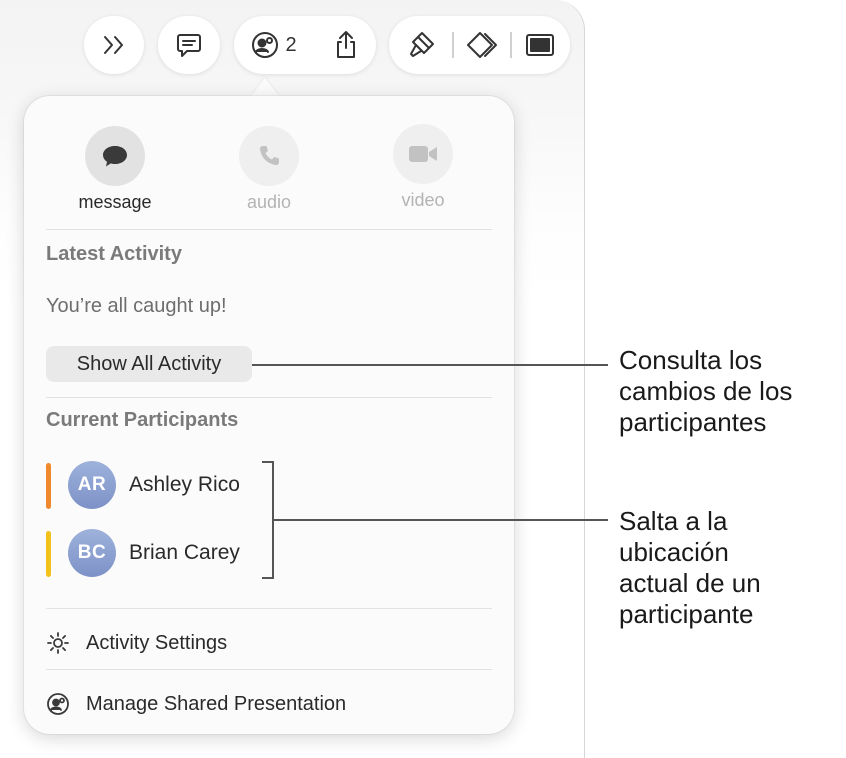 This screenshot has width=846, height=758. Describe the element at coordinates (690, 583) in the screenshot. I see `callout-line-text: actual de un` at that location.